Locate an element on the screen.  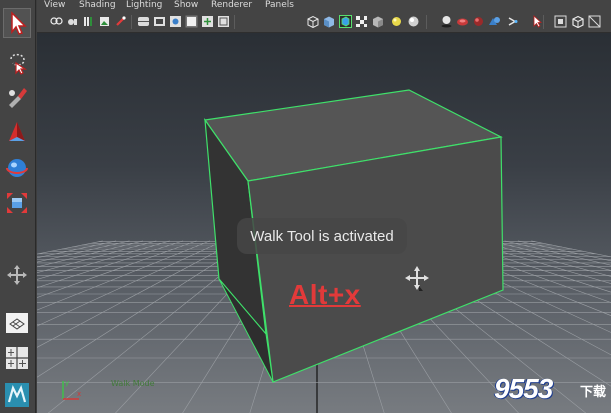
layout-single-icon is located at coordinates (17, 323).